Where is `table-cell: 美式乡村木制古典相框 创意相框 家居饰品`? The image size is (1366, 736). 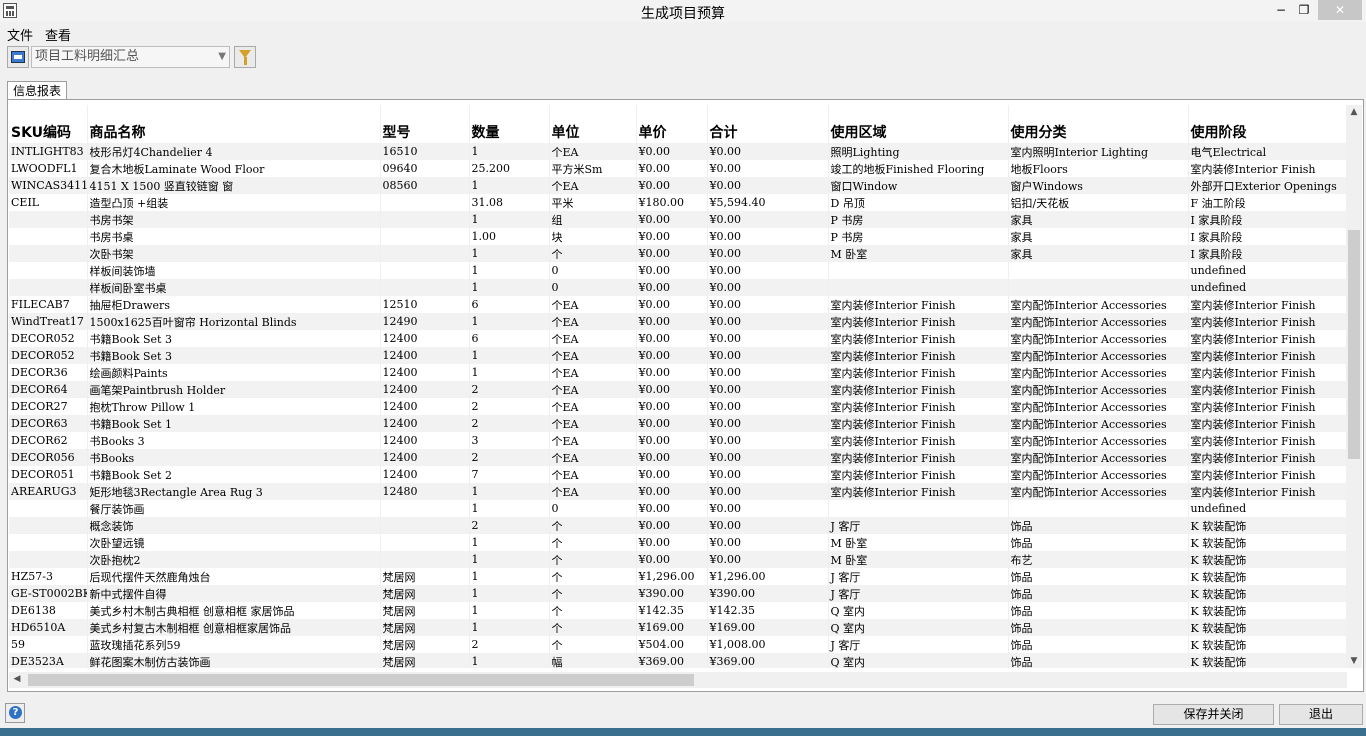
table-cell: 美式乡村木制古典相框 创意相框 家居饰品 is located at coordinates (234, 610).